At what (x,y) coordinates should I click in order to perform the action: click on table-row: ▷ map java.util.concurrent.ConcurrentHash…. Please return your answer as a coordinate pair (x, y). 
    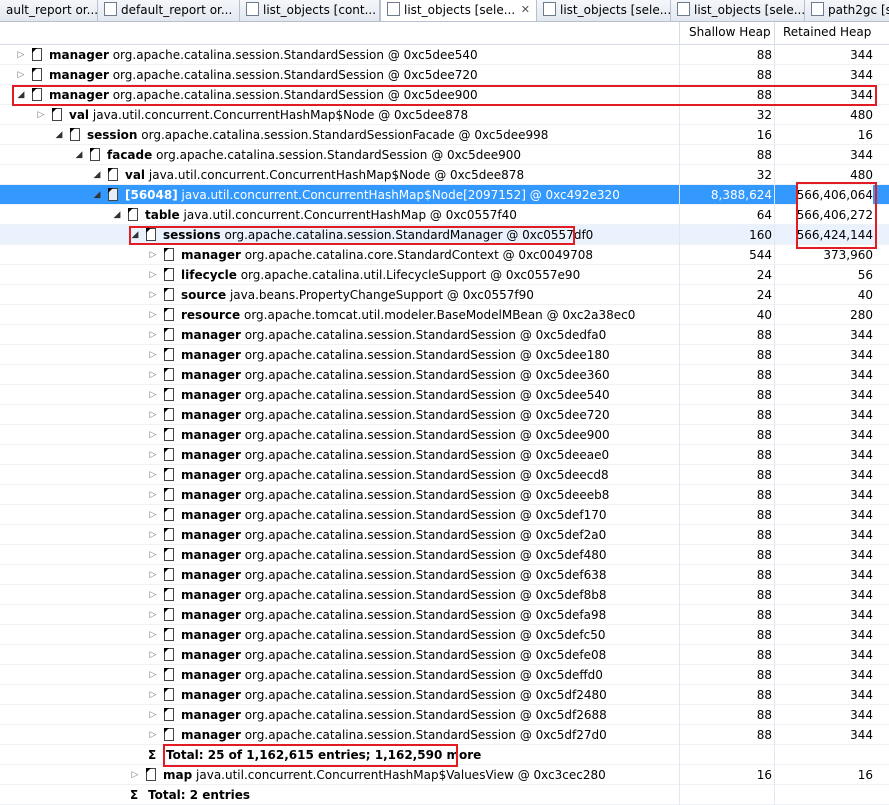
    Looking at the image, I should click on (444, 775).